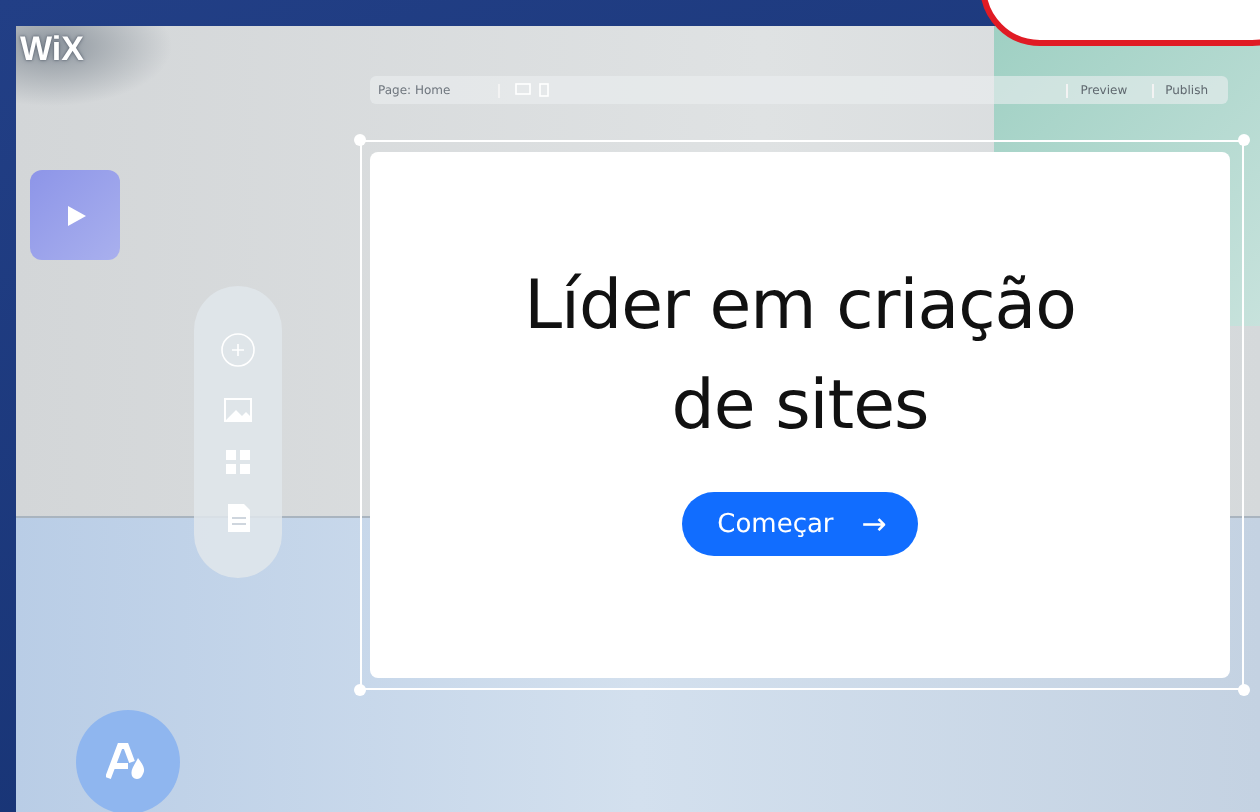 This screenshot has width=1260, height=812. Describe the element at coordinates (238, 518) in the screenshot. I see `document-icon` at that location.